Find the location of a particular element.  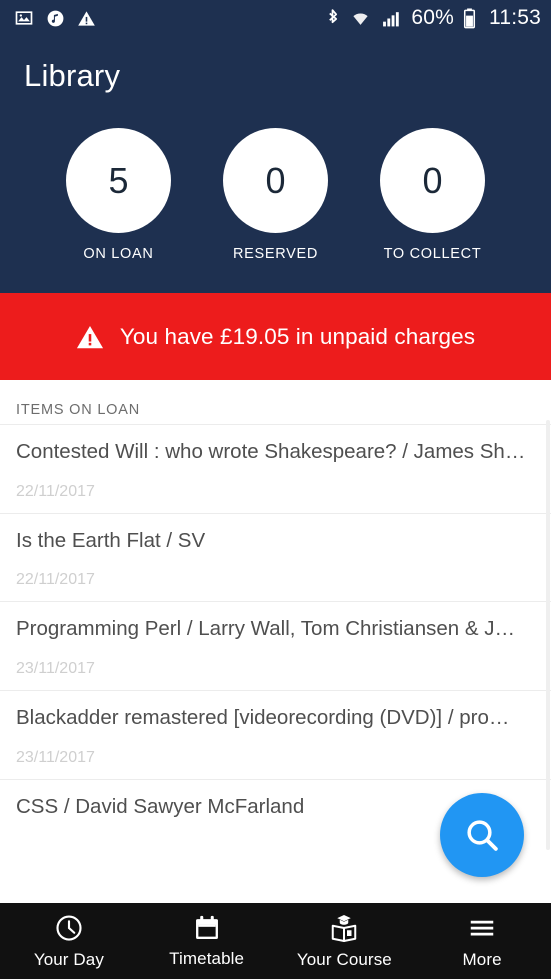

unpaid-charges-banner: You have £19.05 in unpaid charges is located at coordinates (275, 336).